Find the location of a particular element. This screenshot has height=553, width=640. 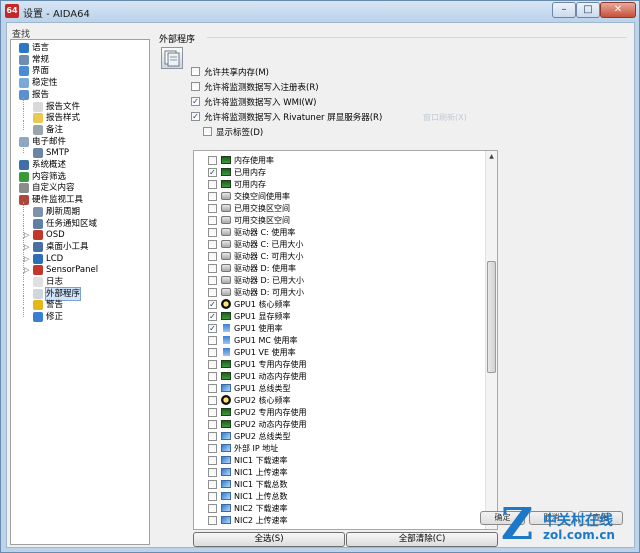

sensor-row: 交换空间使用率 is located at coordinates (249, 196).